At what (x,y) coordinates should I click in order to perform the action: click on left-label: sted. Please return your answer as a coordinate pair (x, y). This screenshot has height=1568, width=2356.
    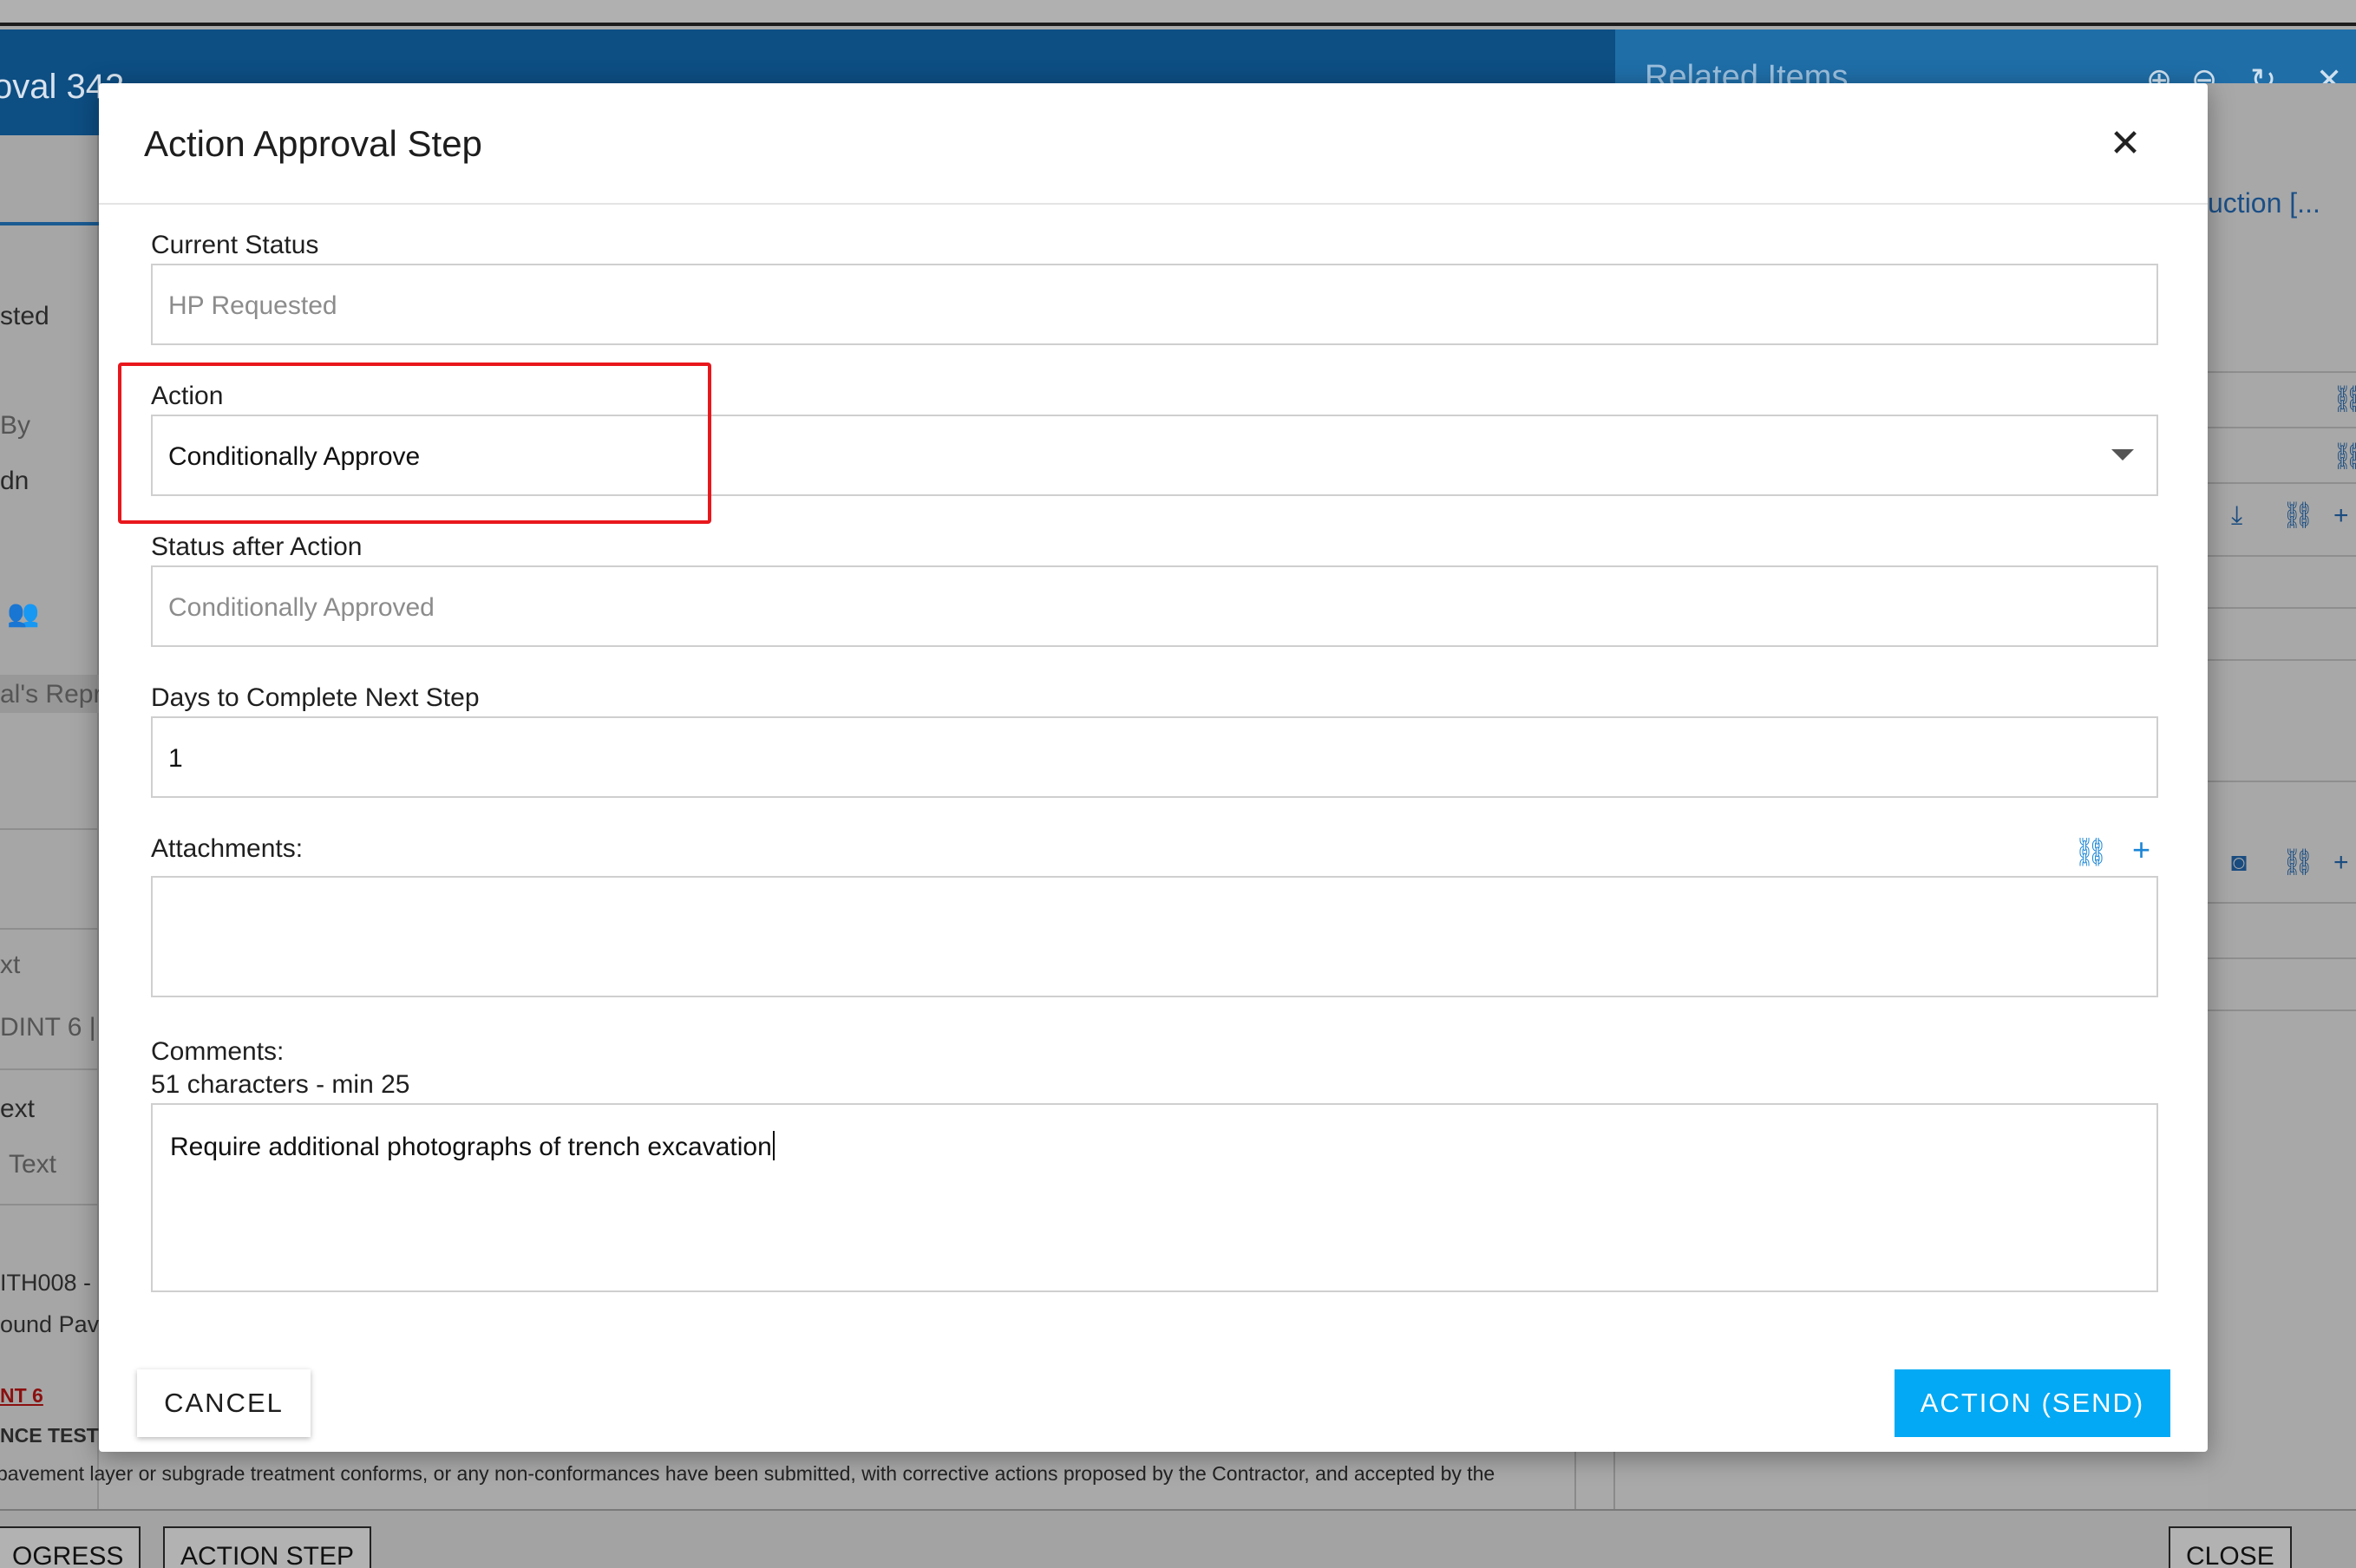
    Looking at the image, I should click on (25, 316).